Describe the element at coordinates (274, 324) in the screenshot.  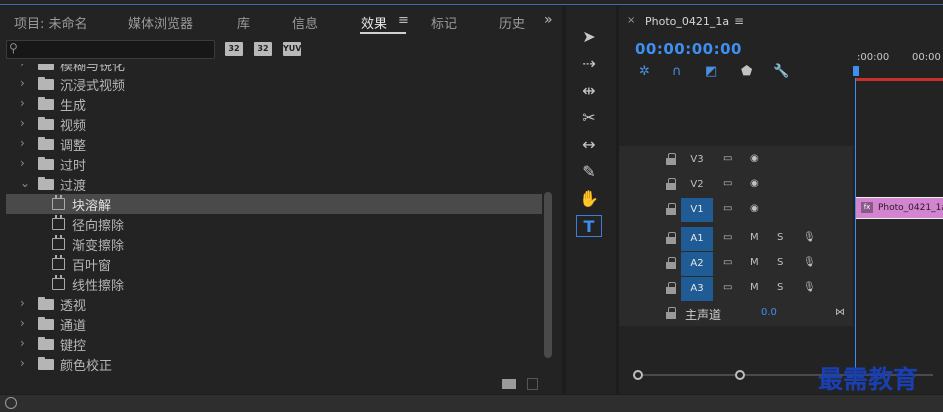
I see `tree-folder: › 通道` at that location.